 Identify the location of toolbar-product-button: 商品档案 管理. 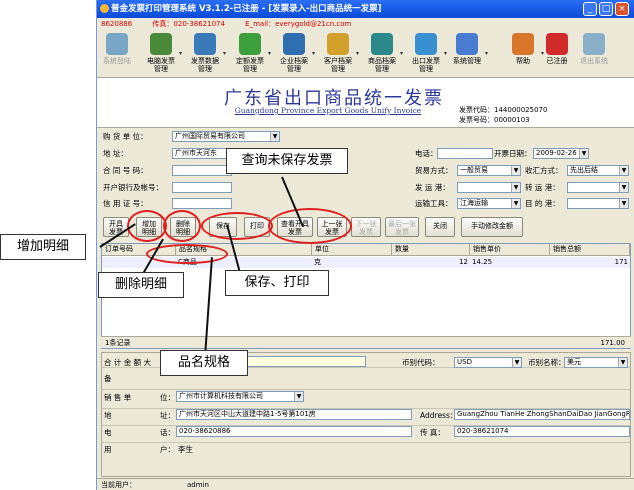
(382, 55).